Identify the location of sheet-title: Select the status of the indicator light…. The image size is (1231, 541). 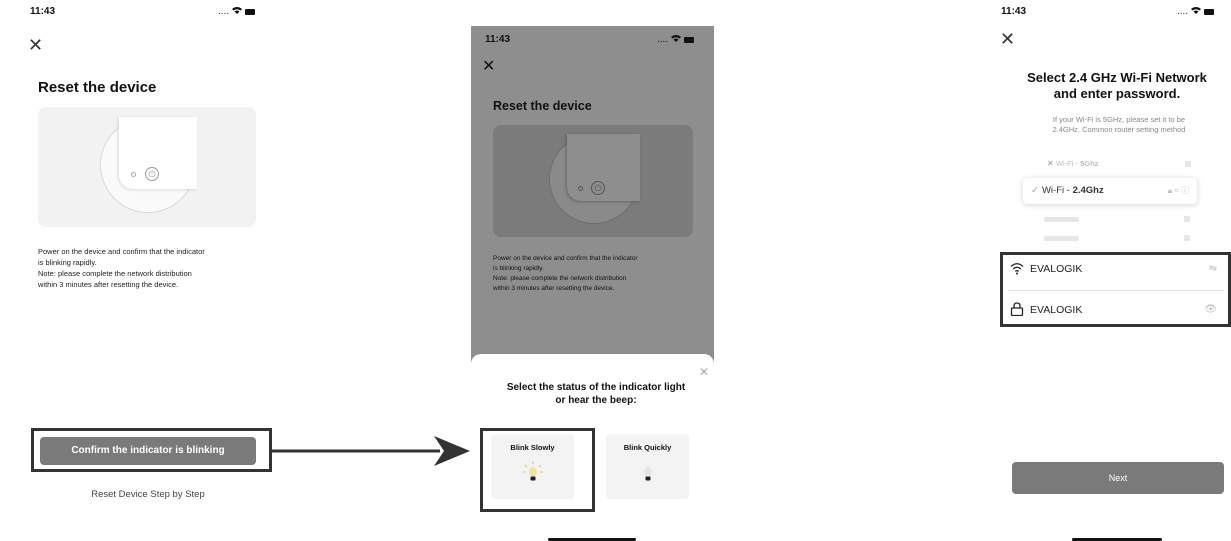
(596, 394).